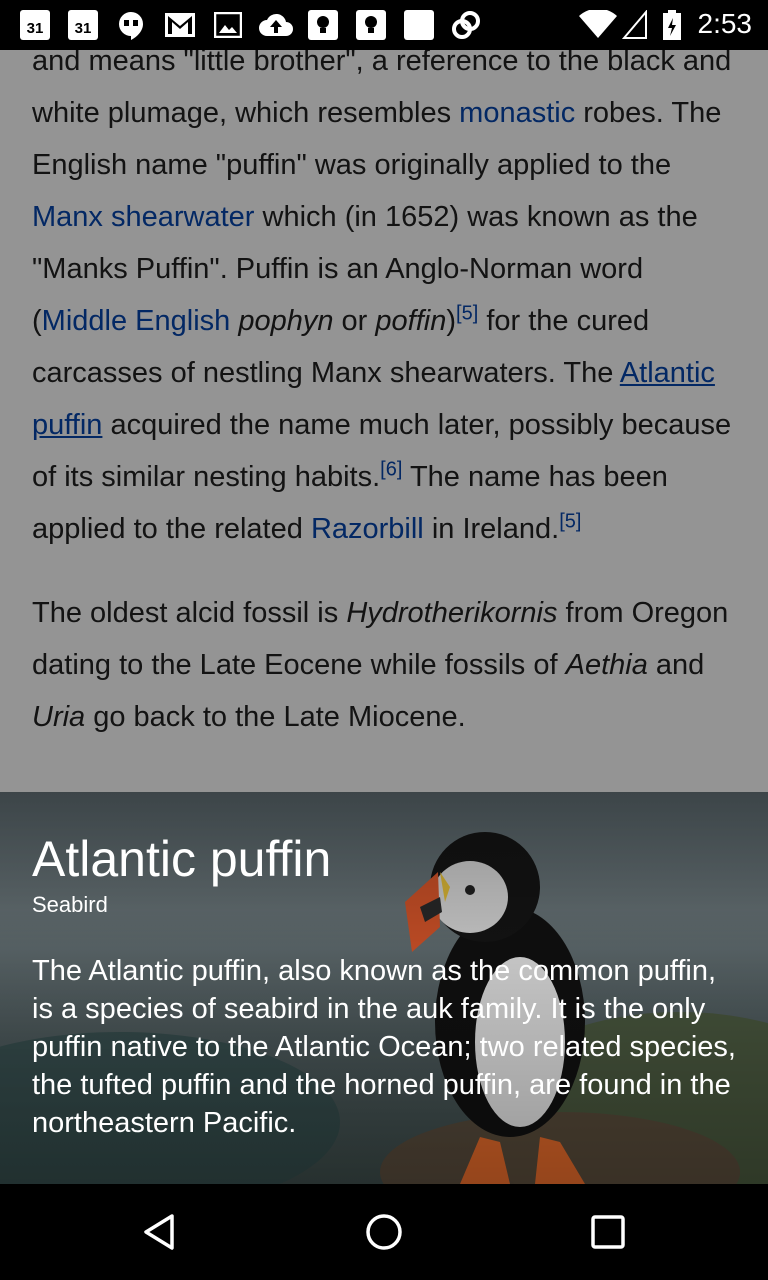 The image size is (768, 1280). I want to click on status-bar: 31 31 2:53, so click(384, 25).